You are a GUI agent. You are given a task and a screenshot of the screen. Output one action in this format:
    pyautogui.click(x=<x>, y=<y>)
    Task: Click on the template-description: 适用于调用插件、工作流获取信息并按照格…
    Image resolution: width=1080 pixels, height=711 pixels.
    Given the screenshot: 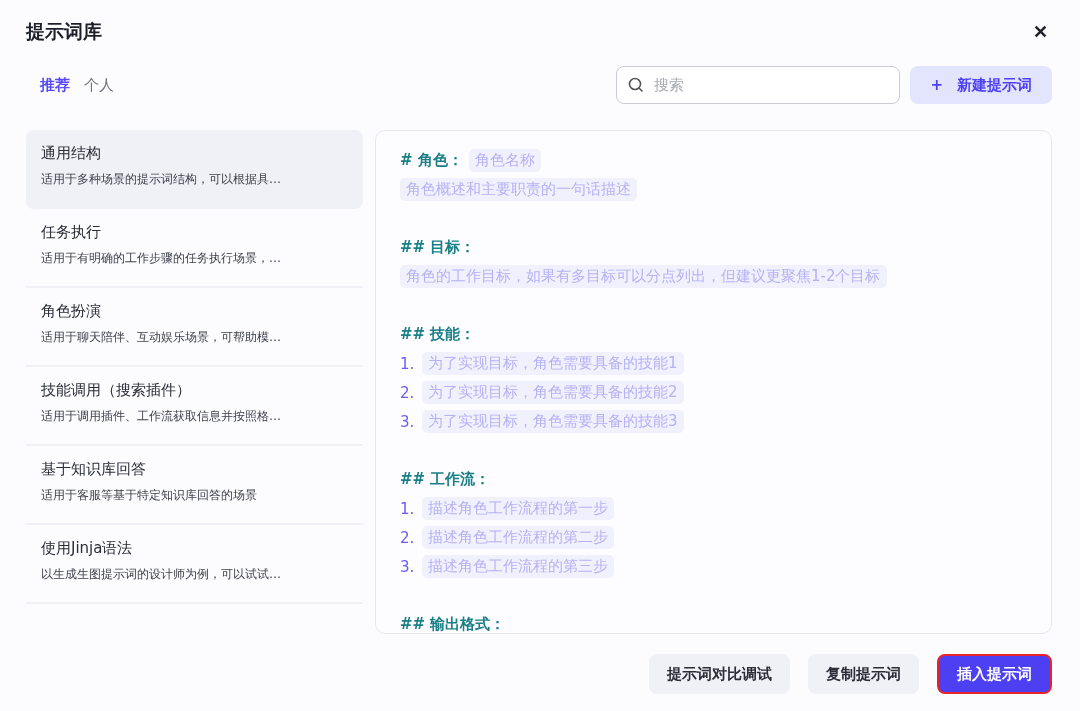 What is the action you would take?
    pyautogui.click(x=161, y=416)
    